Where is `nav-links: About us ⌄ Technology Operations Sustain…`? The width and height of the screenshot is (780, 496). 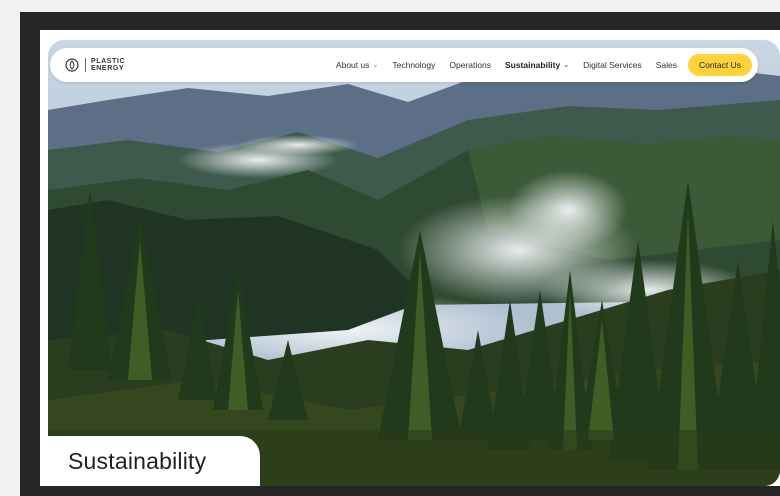
nav-links: About us ⌄ Technology Operations Sustain… is located at coordinates (540, 65).